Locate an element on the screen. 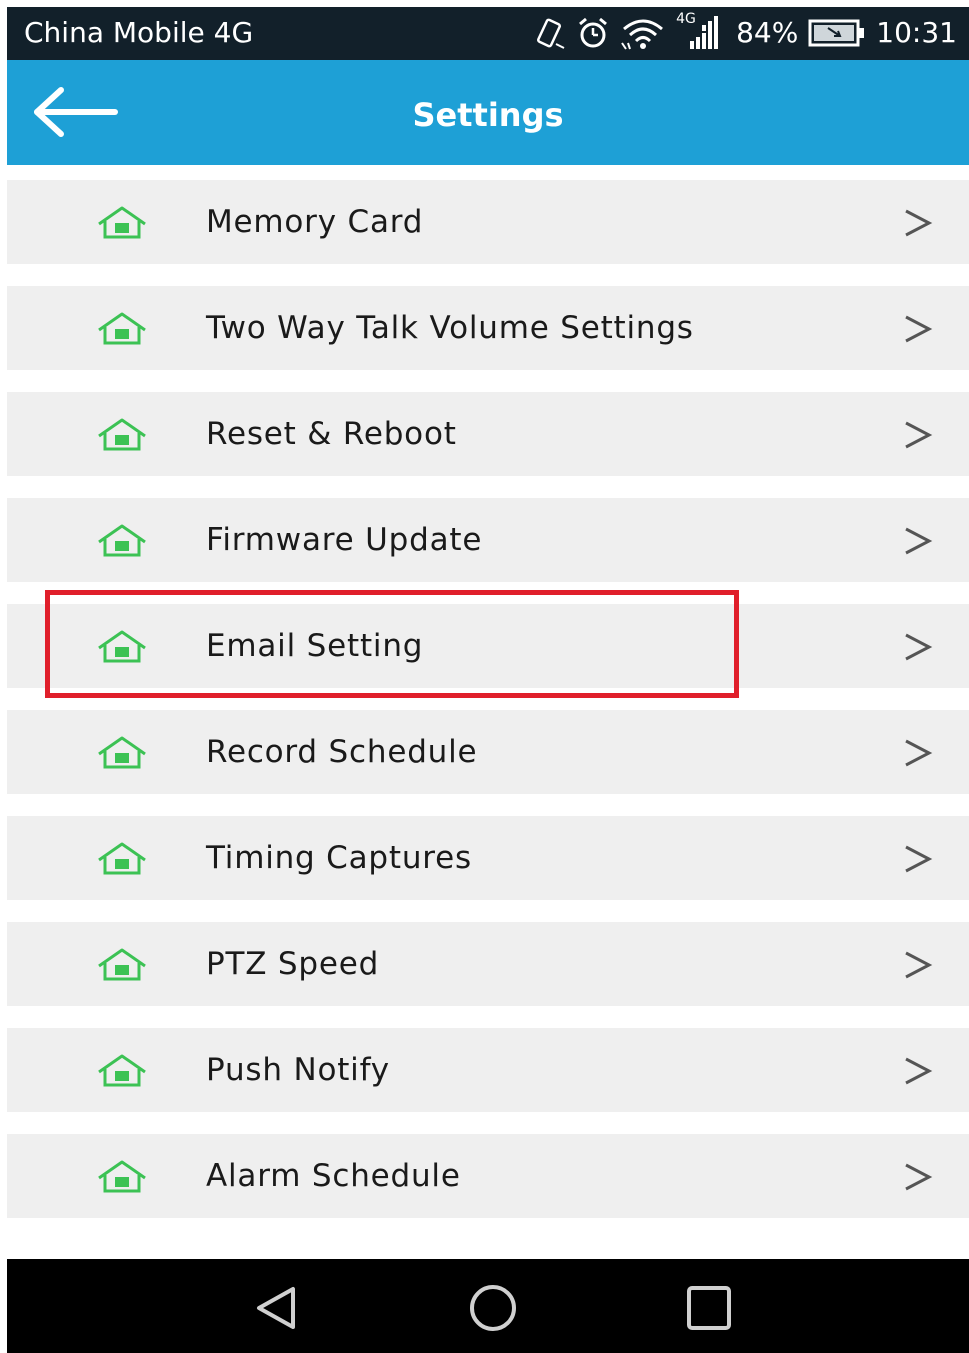 The height and width of the screenshot is (1353, 969). settings-item-two-way-talk: Two Way Talk Volume Settings is located at coordinates (488, 328).